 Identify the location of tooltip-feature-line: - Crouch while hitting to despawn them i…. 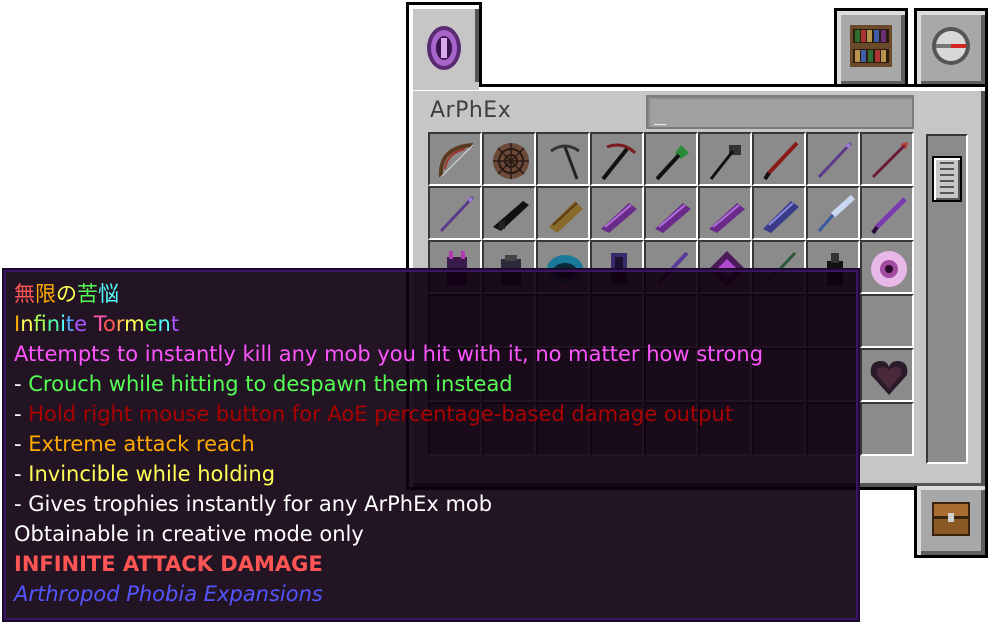
(436, 384).